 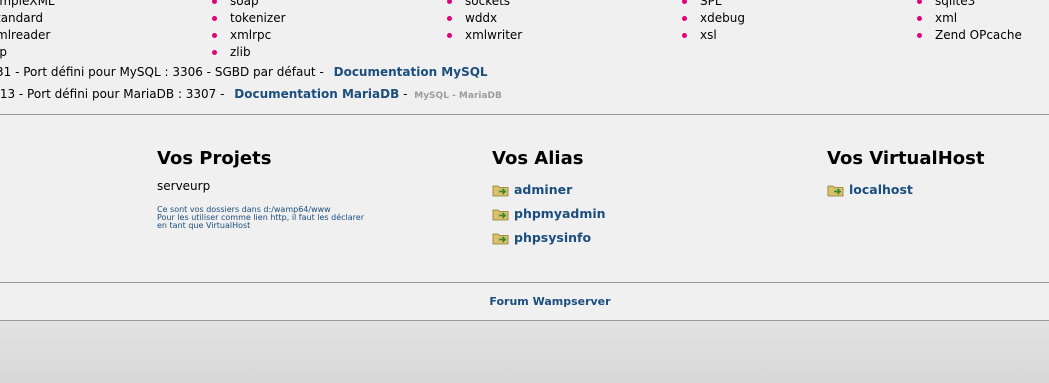 I want to click on extension-item: sqlite3, so click(x=969, y=5).